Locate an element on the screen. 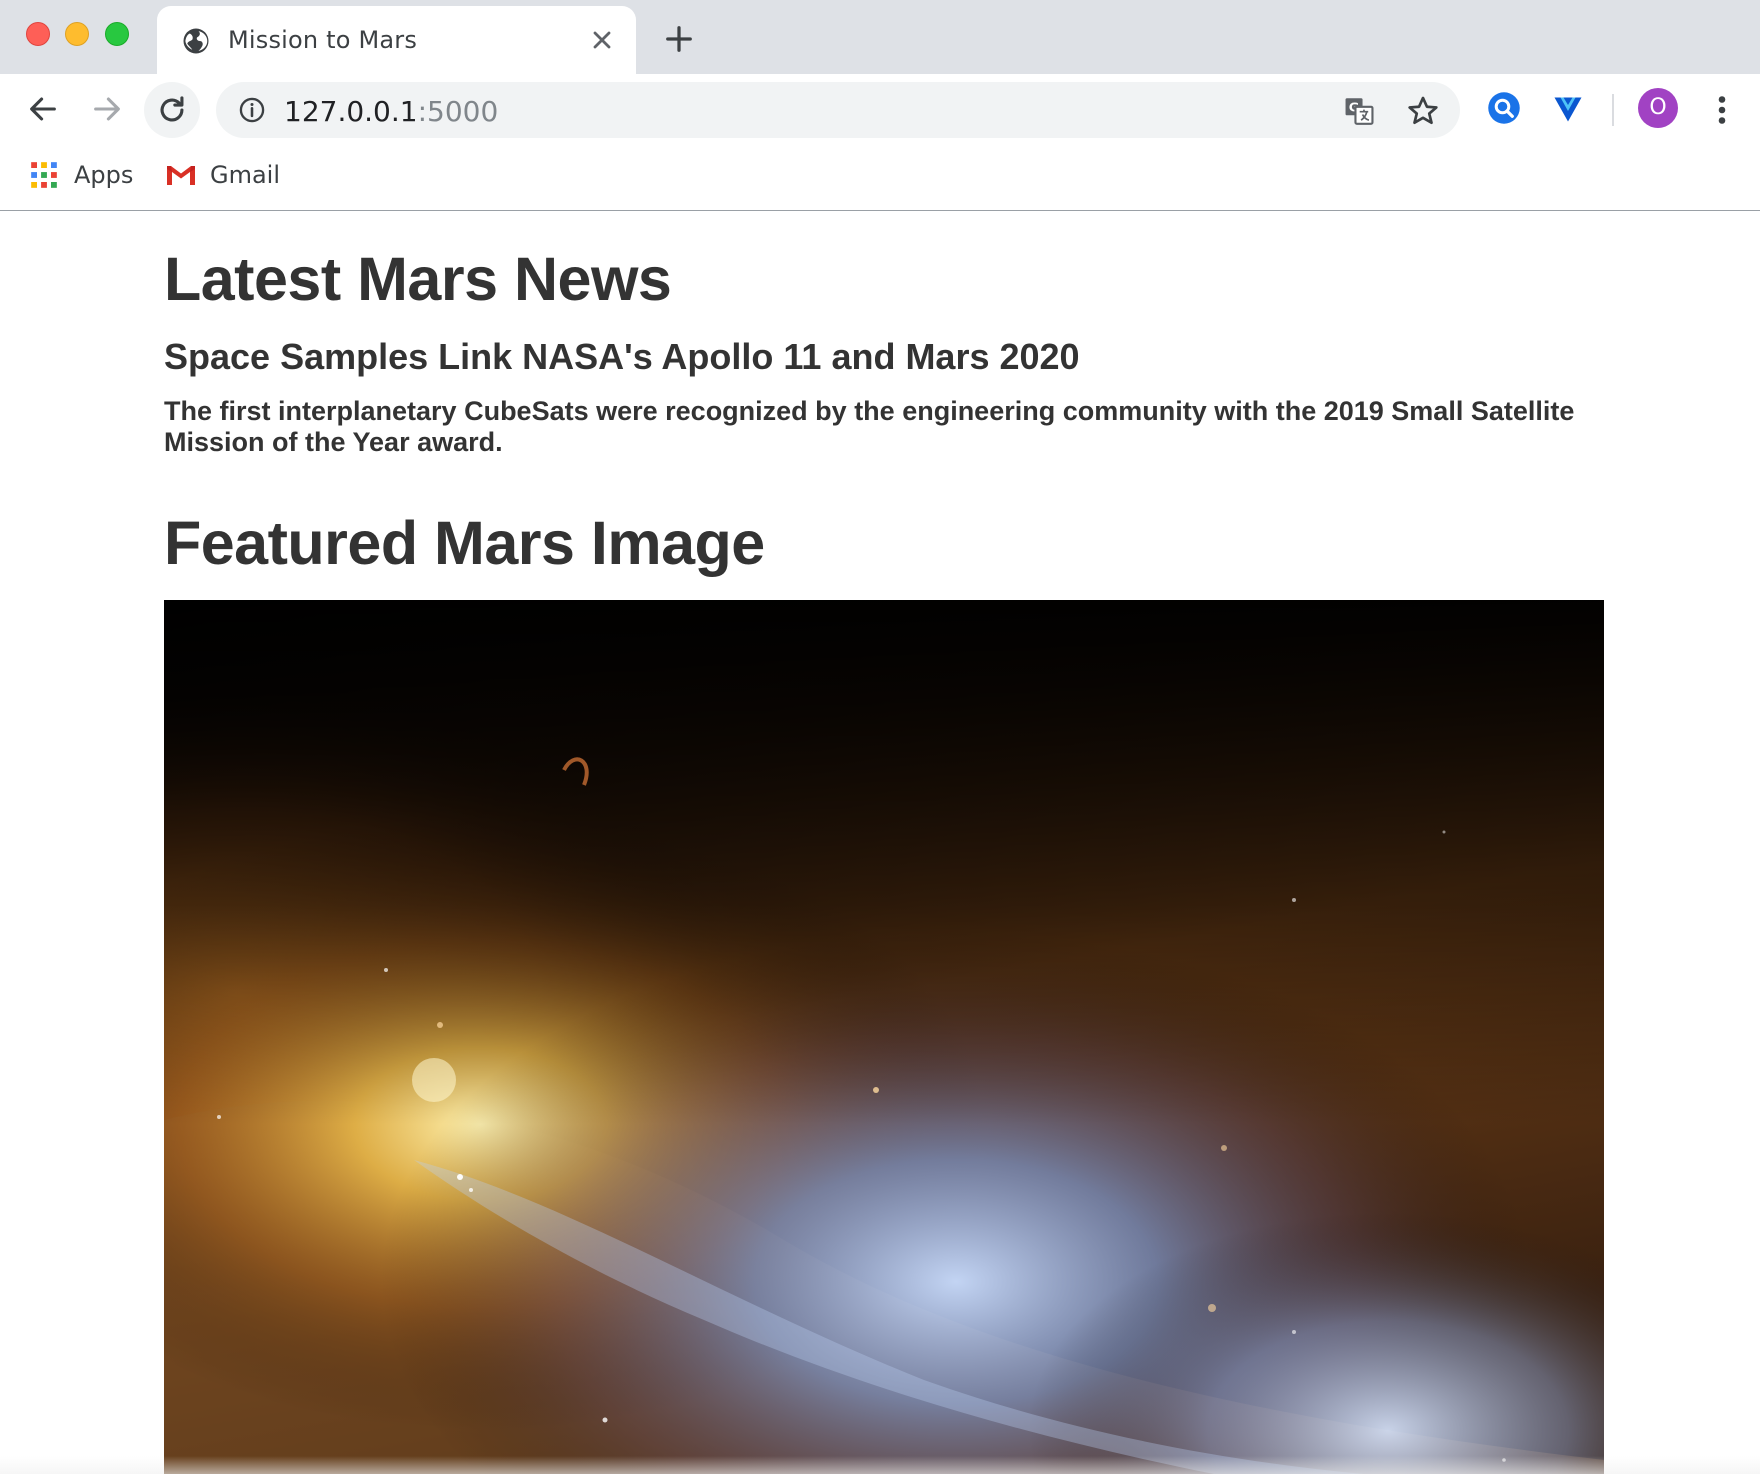  tab-strip: Mission to Mars is located at coordinates (880, 37).